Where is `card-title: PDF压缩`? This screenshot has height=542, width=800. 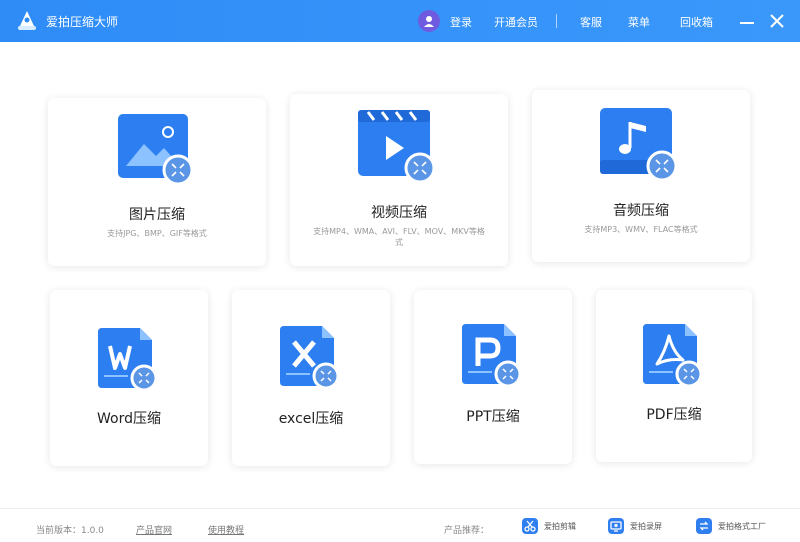 card-title: PDF压缩 is located at coordinates (674, 415).